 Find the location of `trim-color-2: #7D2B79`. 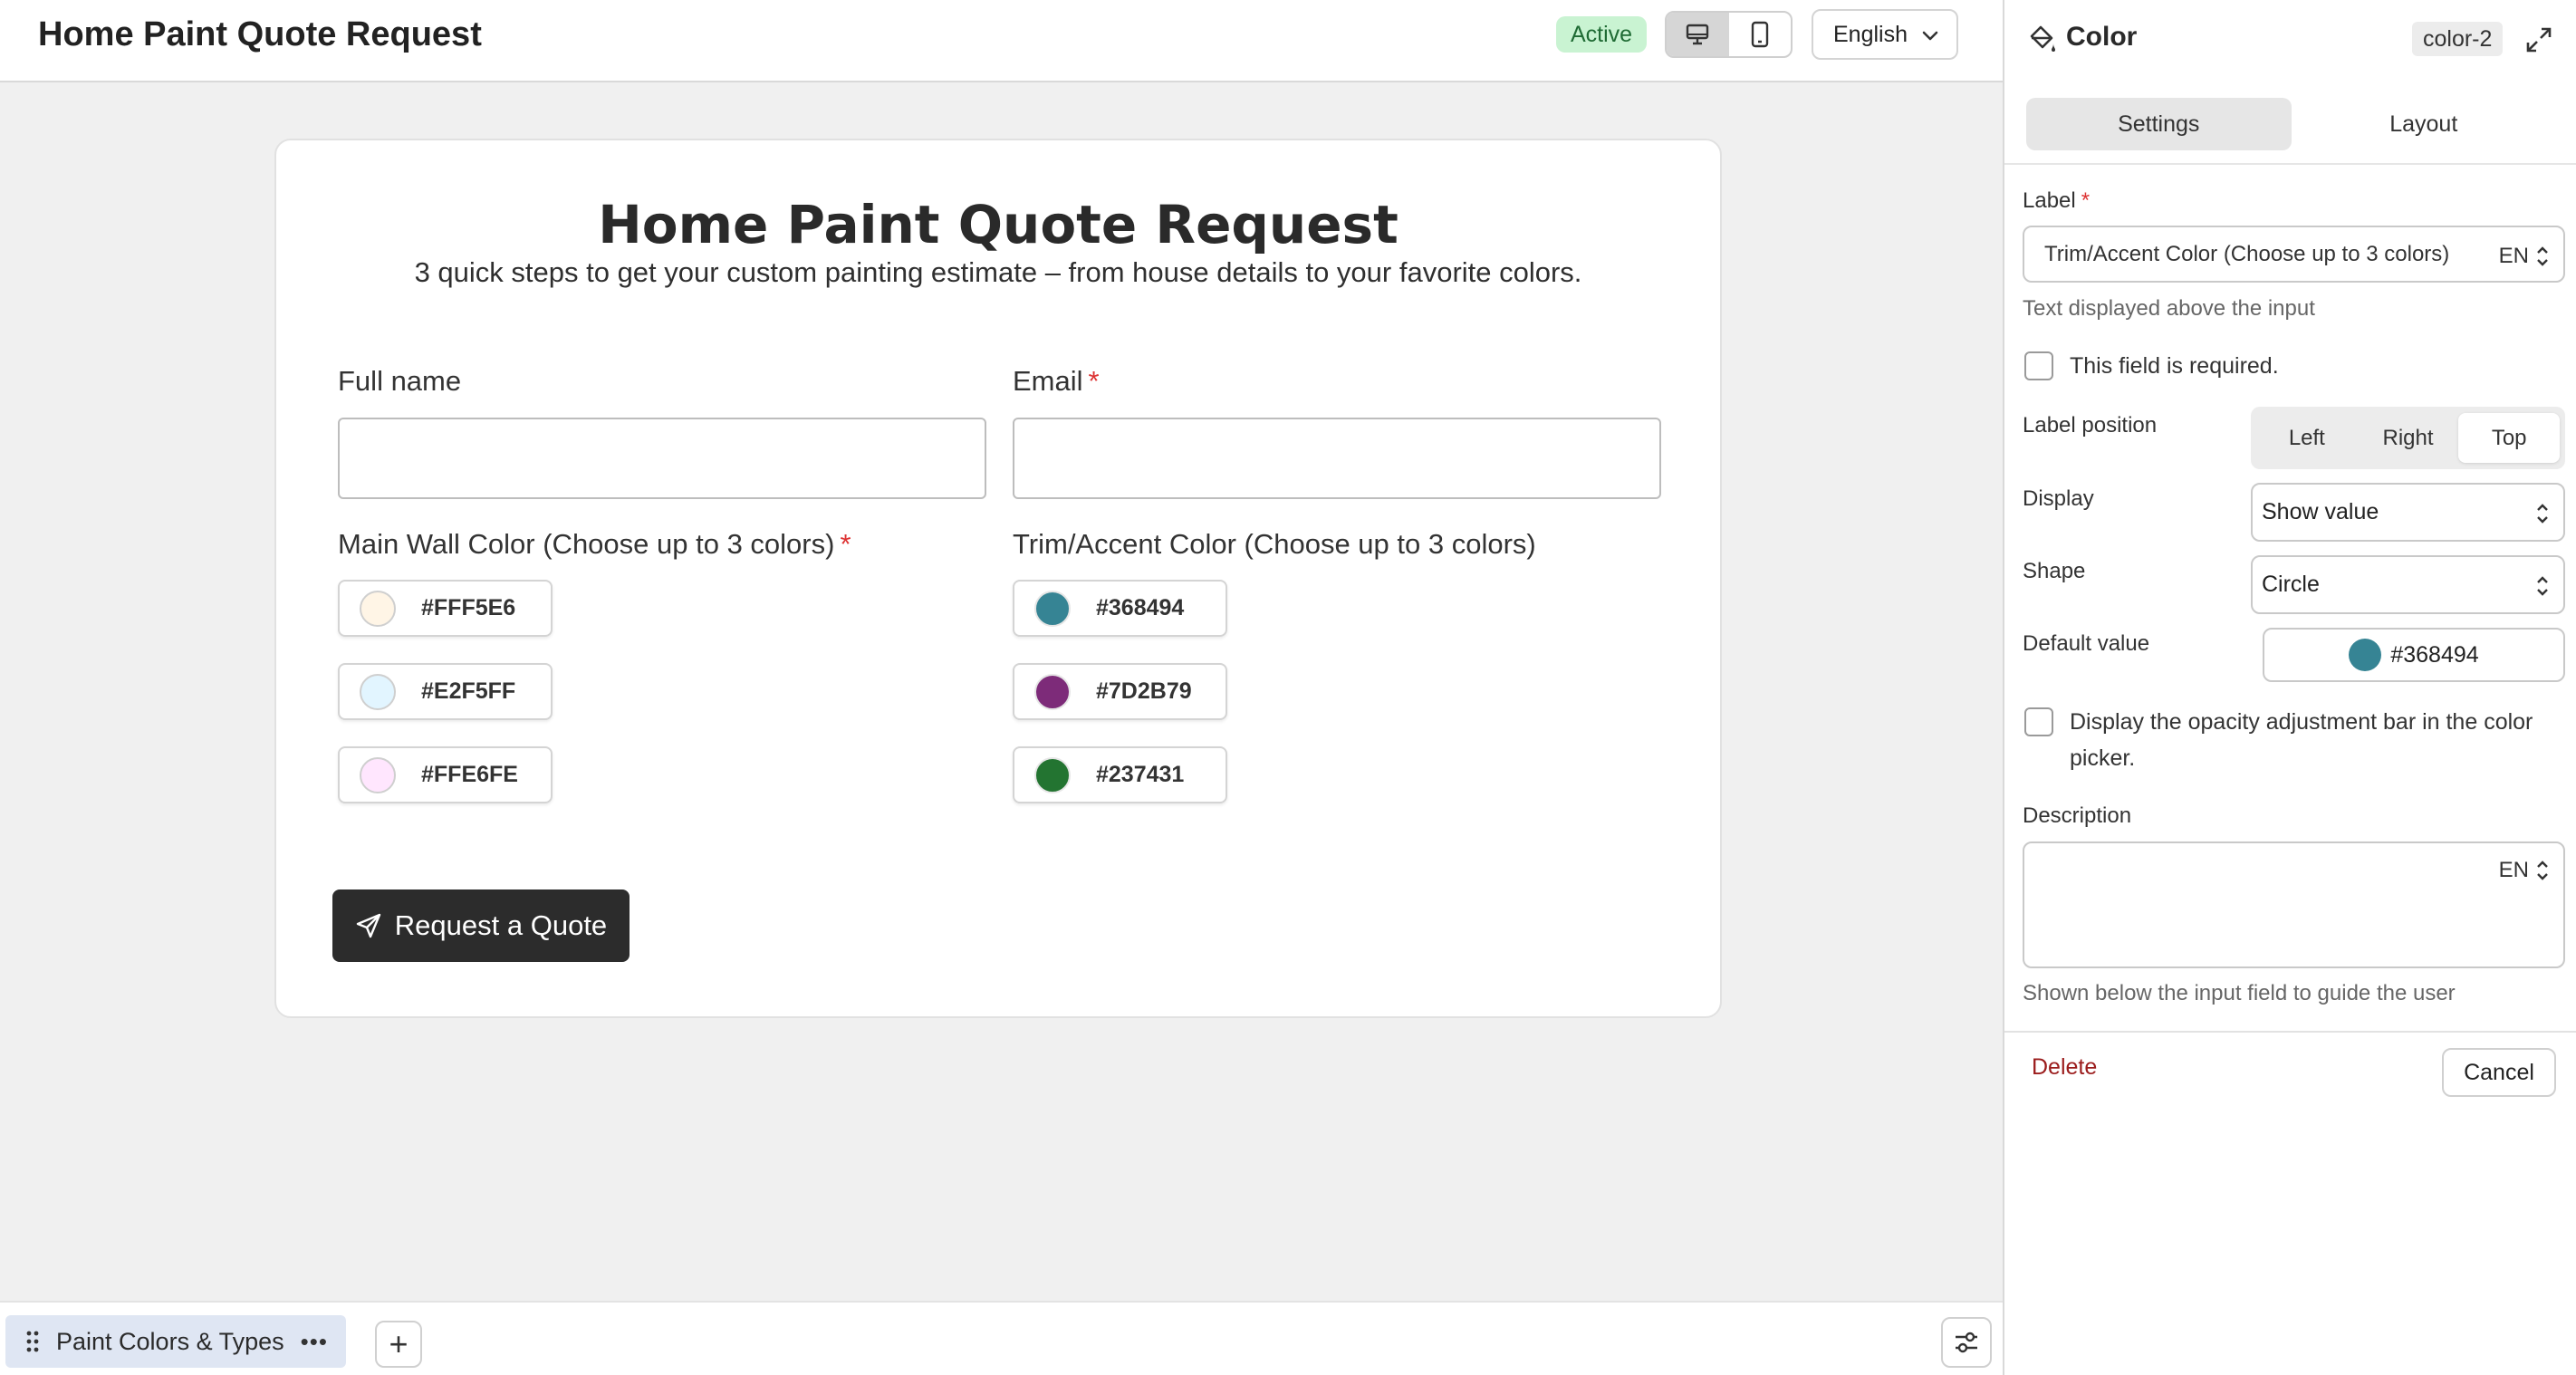

trim-color-2: #7D2B79 is located at coordinates (1120, 692).